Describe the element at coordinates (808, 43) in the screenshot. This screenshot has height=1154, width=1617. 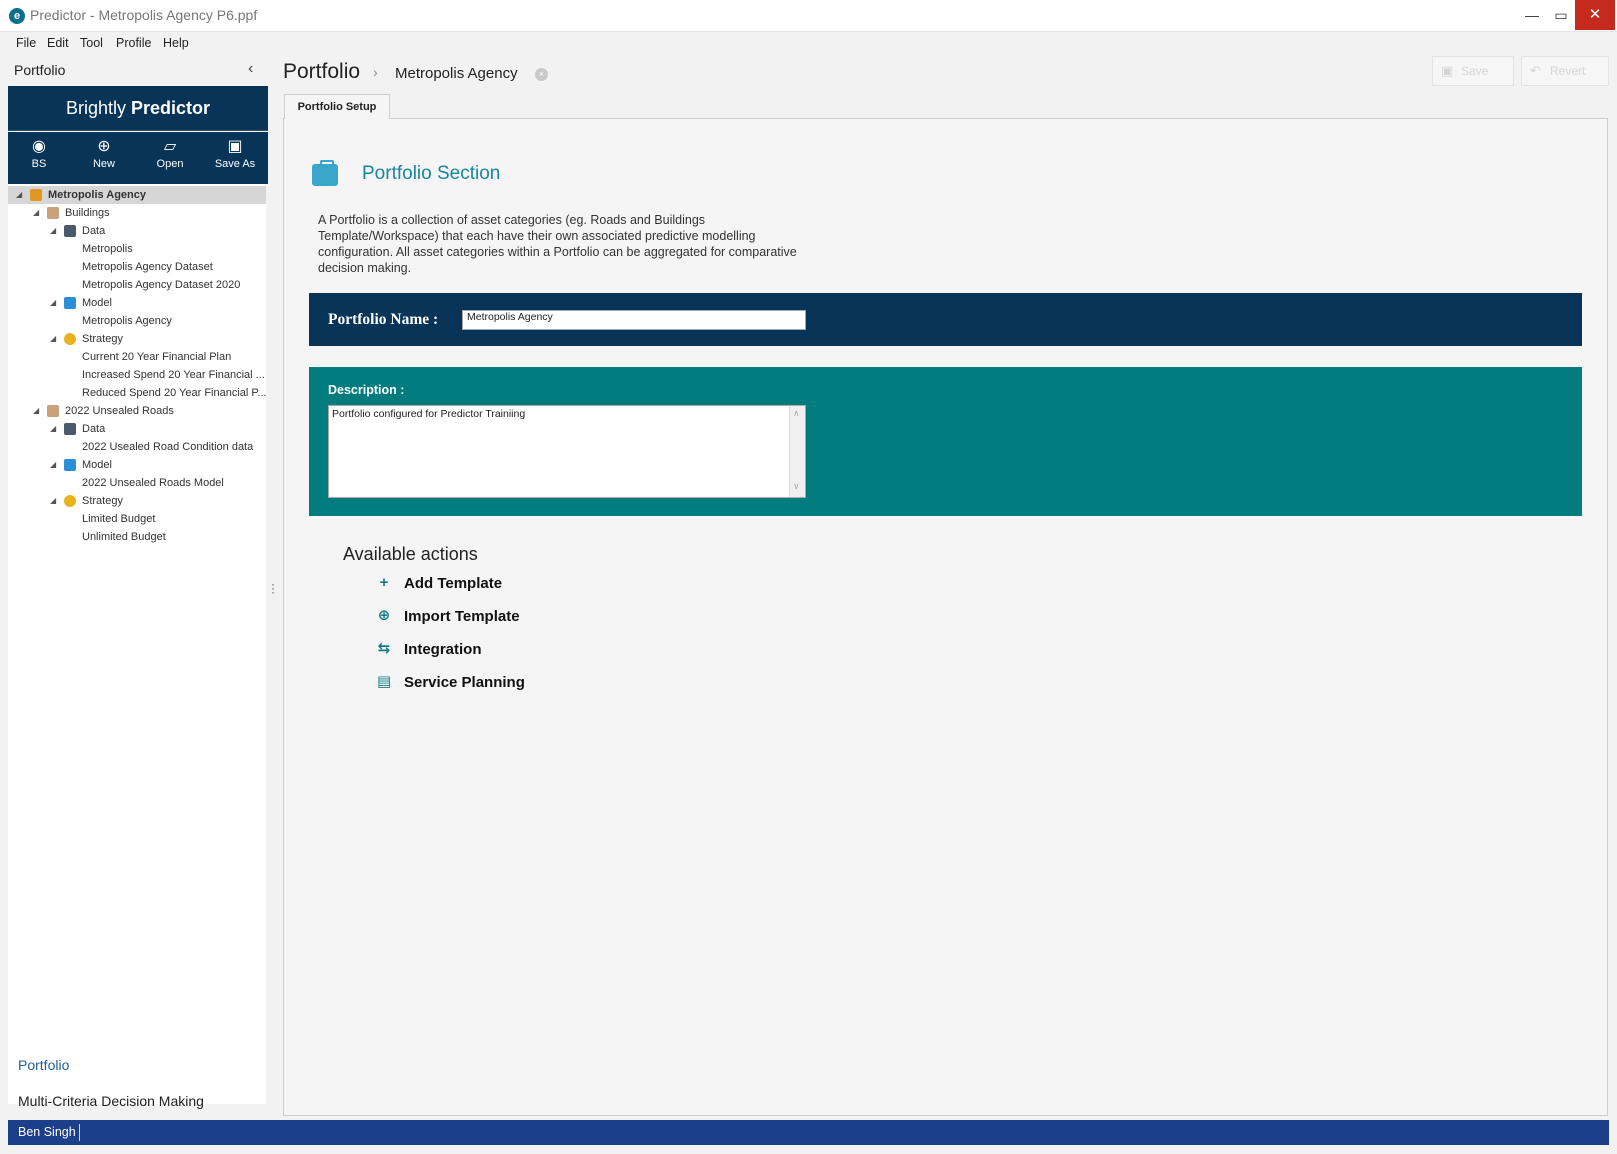
I see `menu-bar: File Edit Tool Profile Help` at that location.